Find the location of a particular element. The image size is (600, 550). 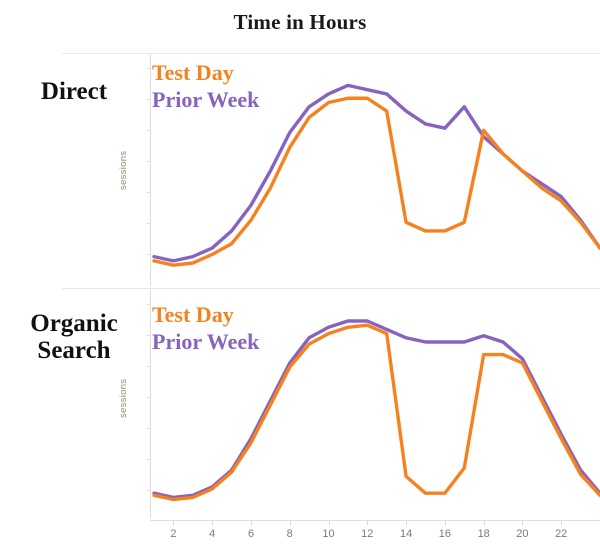

x-tick-label: 4 is located at coordinates (212, 534).